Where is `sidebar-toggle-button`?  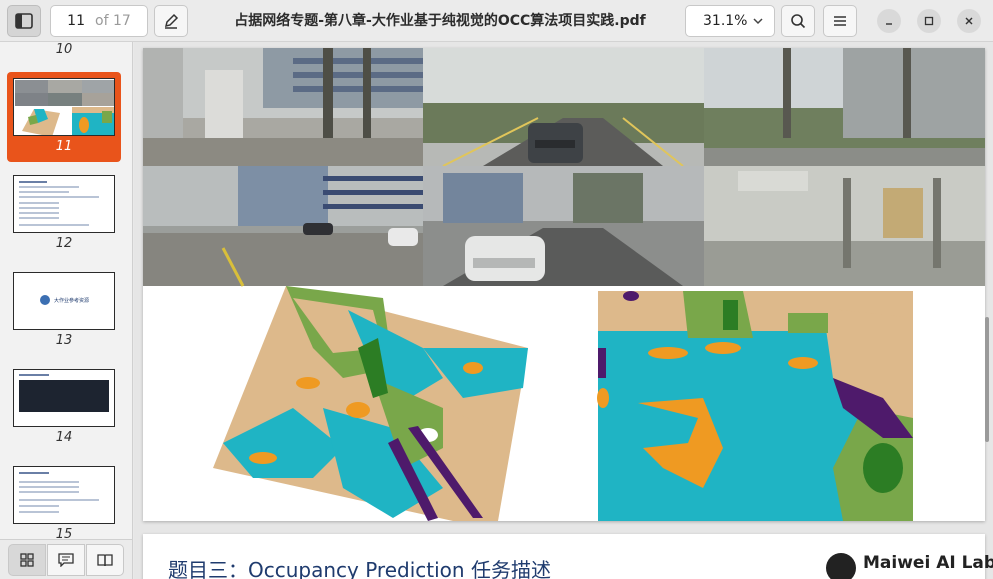 sidebar-toggle-button is located at coordinates (24, 21).